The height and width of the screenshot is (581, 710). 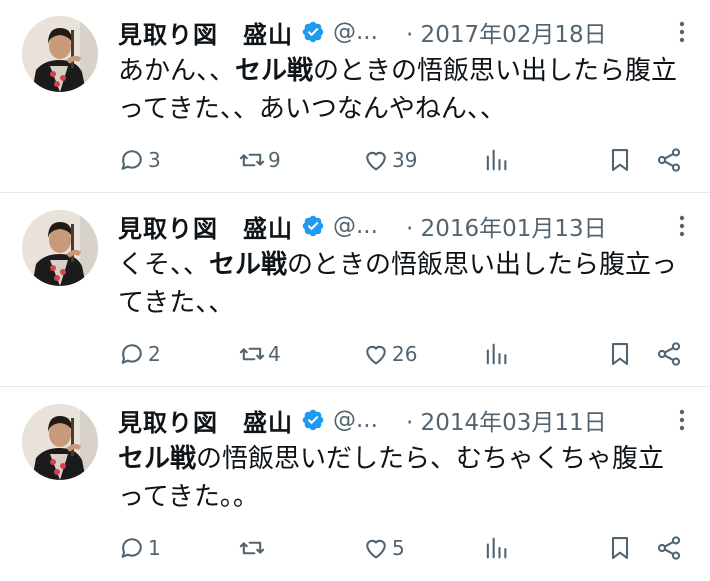 What do you see at coordinates (154, 354) in the screenshot?
I see `reply-count: 2` at bounding box center [154, 354].